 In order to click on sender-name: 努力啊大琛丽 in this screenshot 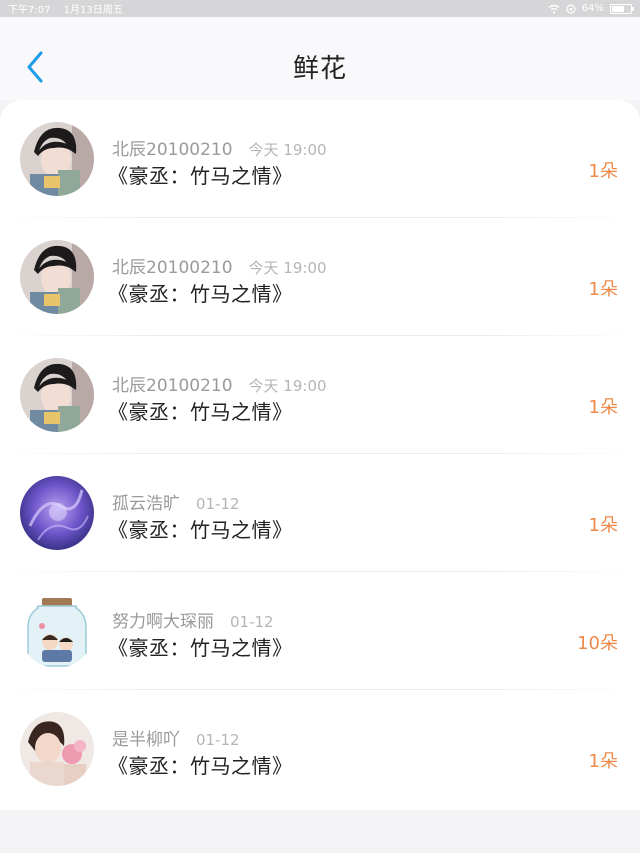, I will do `click(163, 622)`.